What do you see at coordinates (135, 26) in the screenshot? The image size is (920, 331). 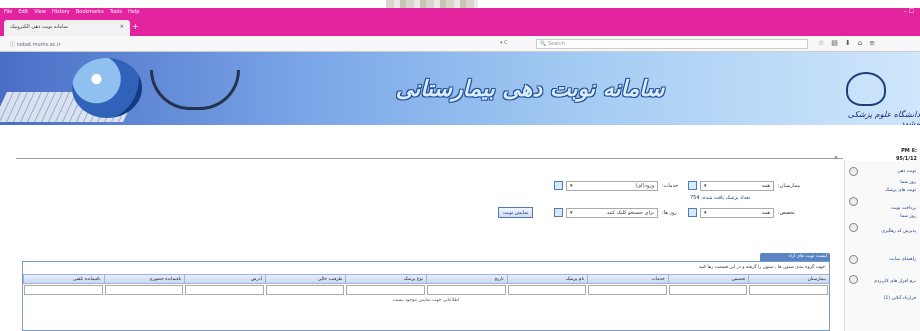 I see `new-tab-icon: +` at bounding box center [135, 26].